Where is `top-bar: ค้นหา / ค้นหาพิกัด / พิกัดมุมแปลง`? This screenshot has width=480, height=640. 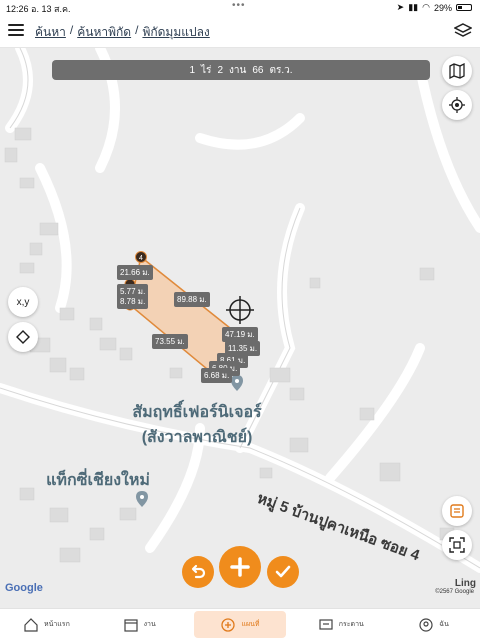
top-bar: ค้นหา / ค้นหาพิกัด / พิกัดมุมแปลง is located at coordinates (240, 31).